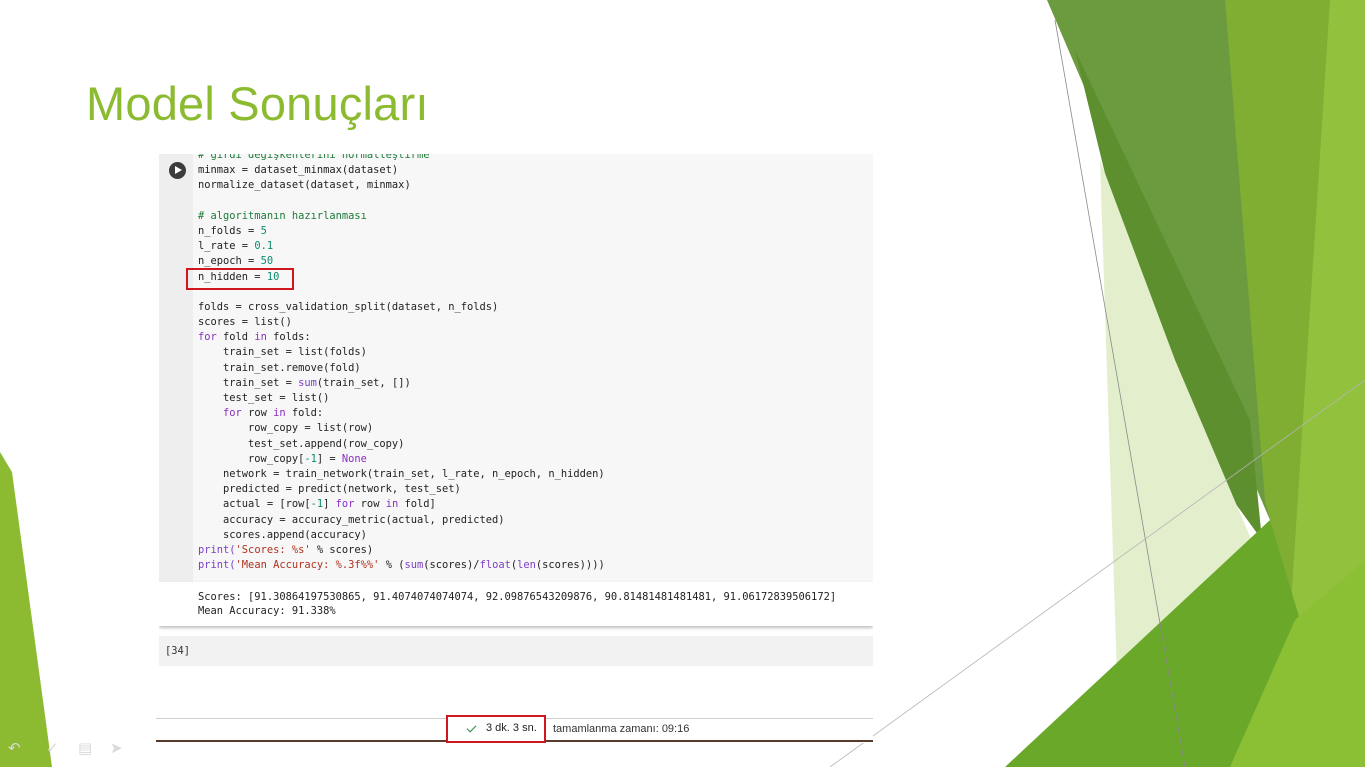 The image size is (1365, 767). What do you see at coordinates (257, 103) in the screenshot?
I see `slide-title: Model Sonuçları` at bounding box center [257, 103].